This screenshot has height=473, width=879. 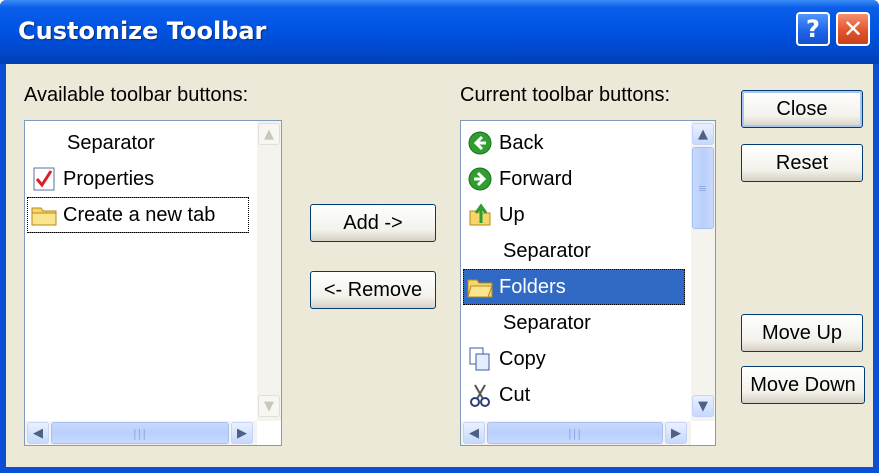 I want to click on cut-icon, so click(x=480, y=395).